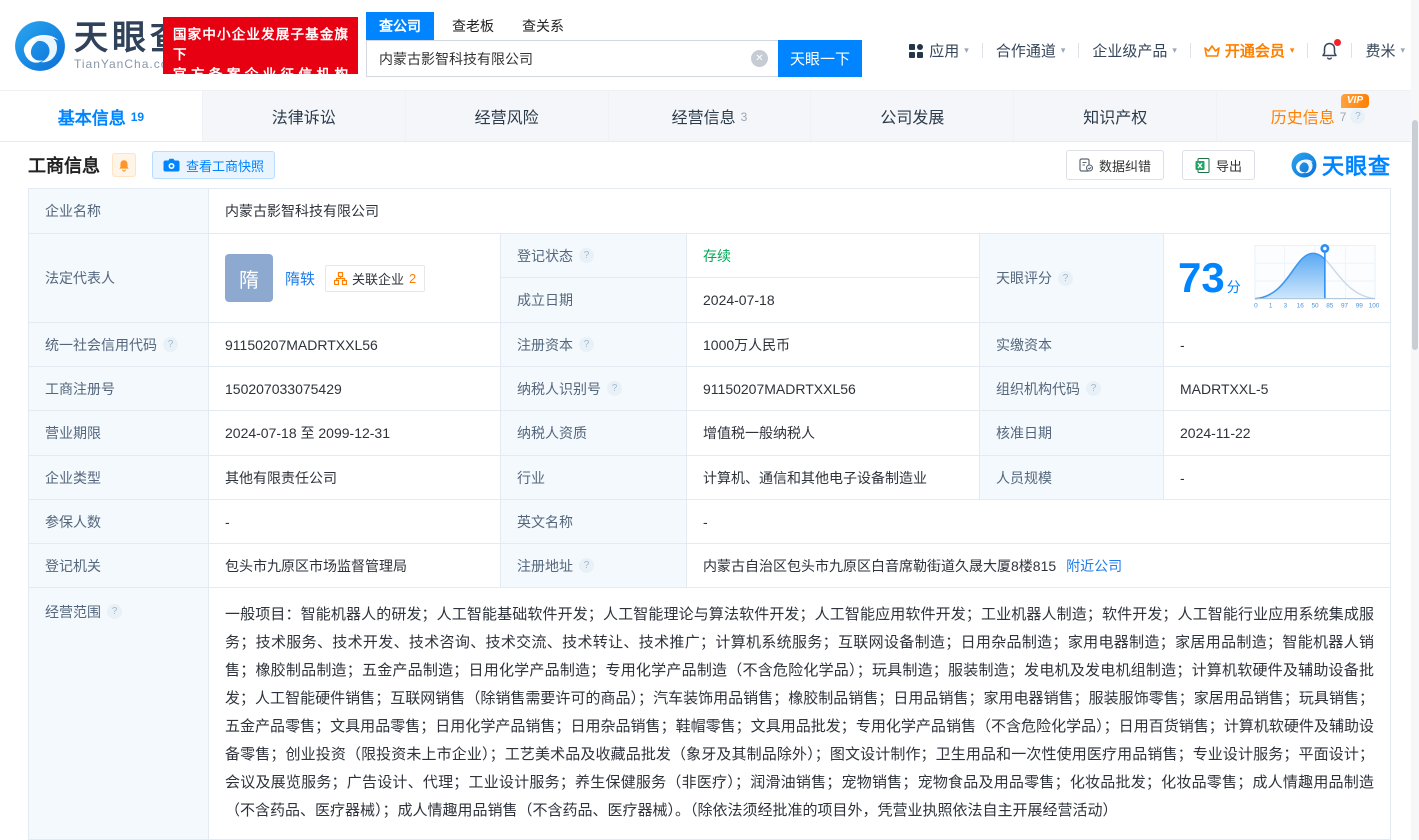 The width and height of the screenshot is (1419, 840). Describe the element at coordinates (64, 166) in the screenshot. I see `section-title: 工商信息` at that location.